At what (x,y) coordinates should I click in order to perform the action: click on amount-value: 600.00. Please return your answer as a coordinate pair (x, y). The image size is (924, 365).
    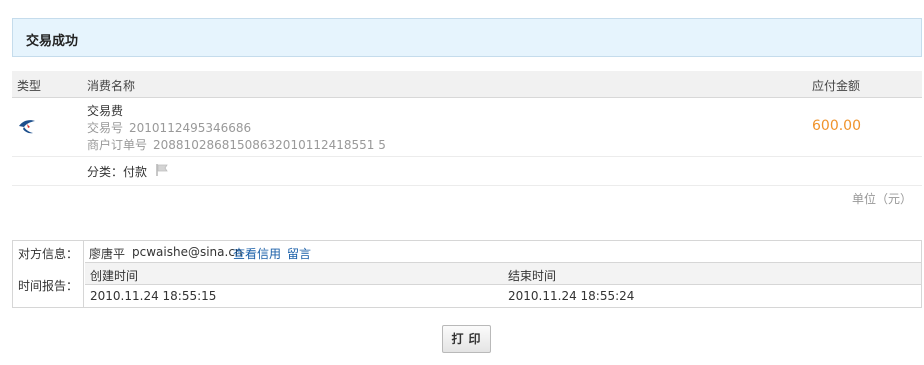
    Looking at the image, I should click on (836, 126).